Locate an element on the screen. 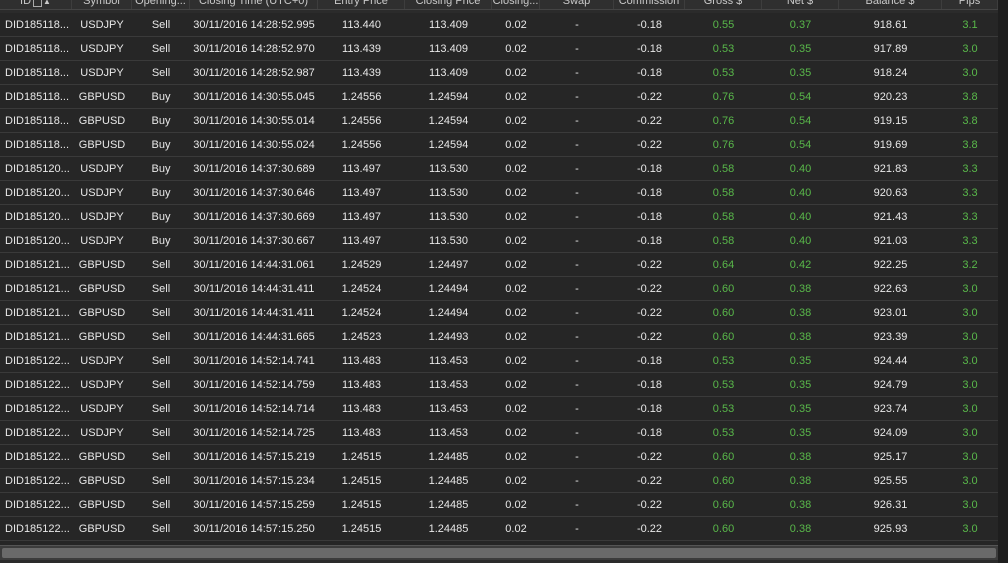 The height and width of the screenshot is (563, 1008). cell-gross: 0.58 is located at coordinates (723, 216).